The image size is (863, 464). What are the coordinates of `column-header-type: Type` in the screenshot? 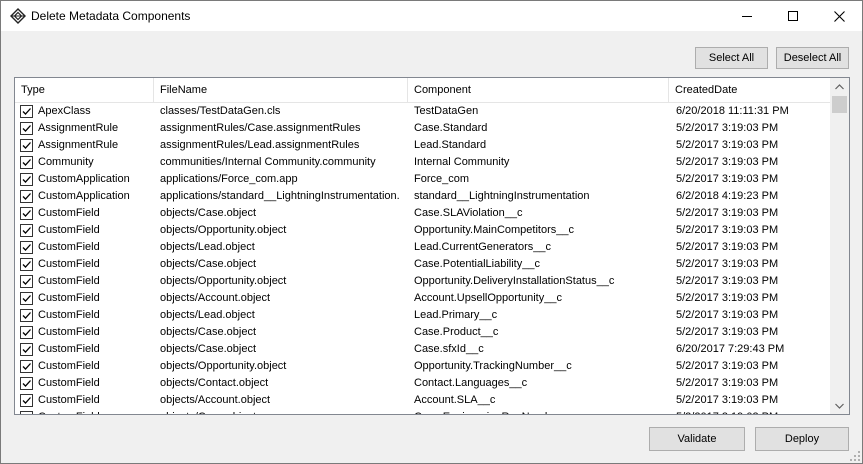 It's located at (84, 90).